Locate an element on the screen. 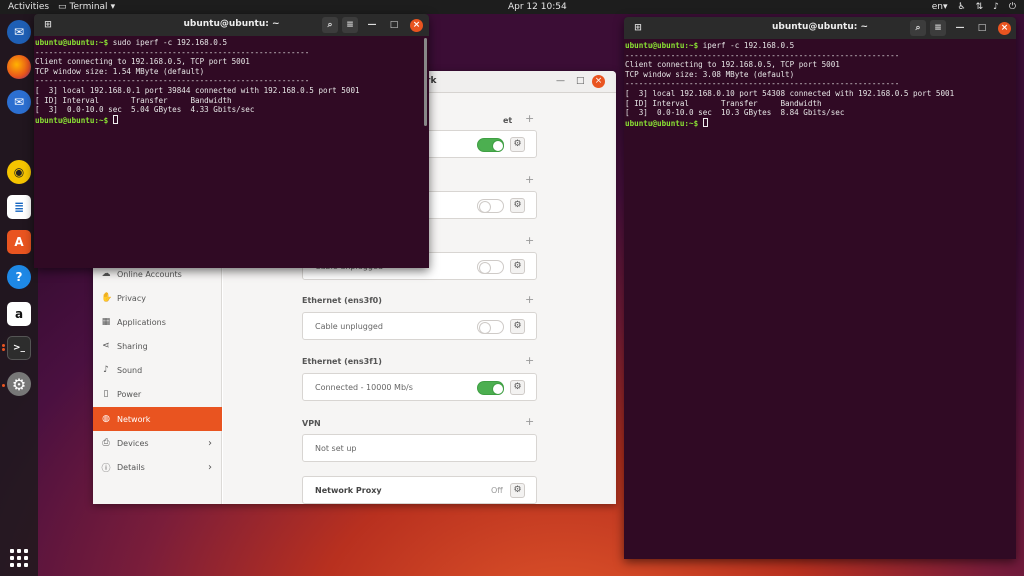  running-indicator is located at coordinates (3, 385).